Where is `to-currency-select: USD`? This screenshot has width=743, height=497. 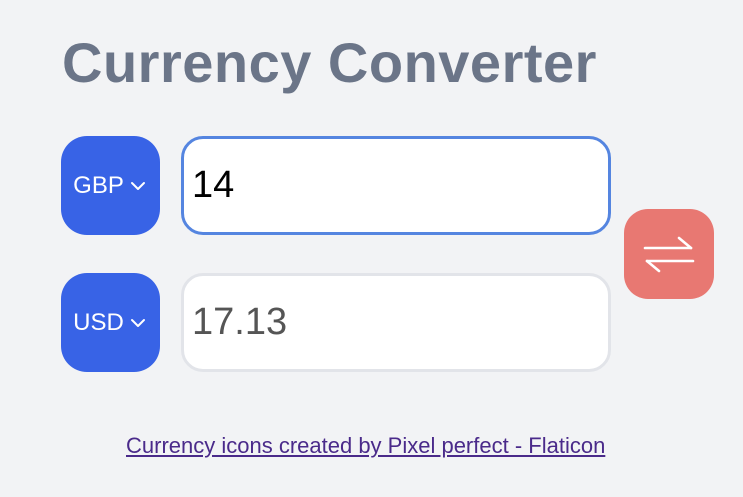
to-currency-select: USD is located at coordinates (110, 322).